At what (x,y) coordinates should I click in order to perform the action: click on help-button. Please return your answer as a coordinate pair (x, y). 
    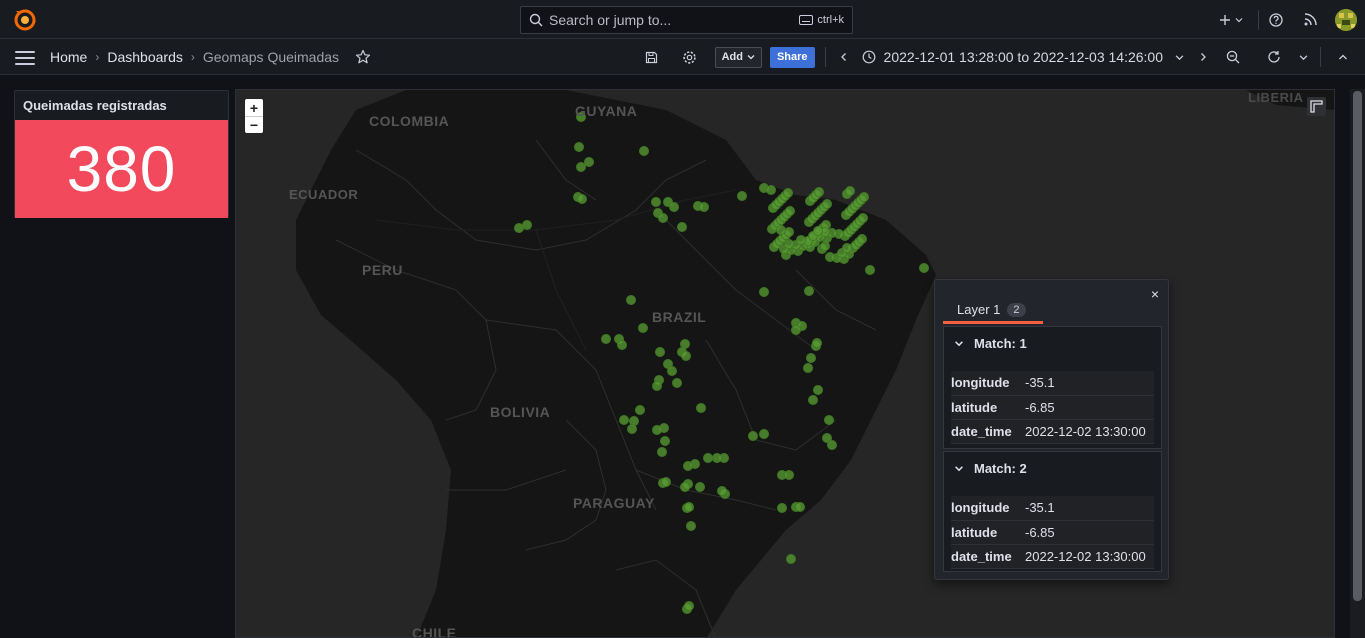
    Looking at the image, I should click on (1276, 19).